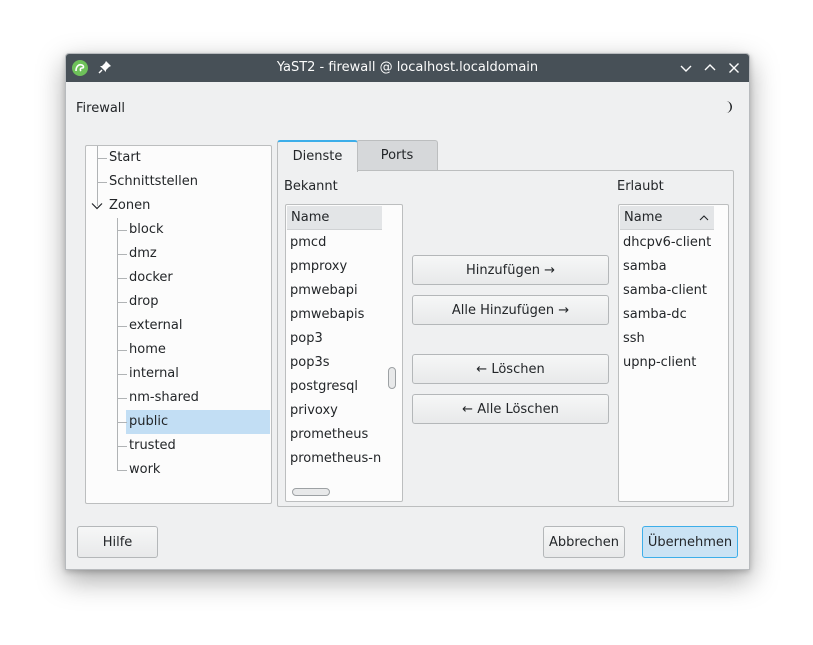 This screenshot has width=813, height=645. What do you see at coordinates (686, 68) in the screenshot?
I see `minimize-icon` at bounding box center [686, 68].